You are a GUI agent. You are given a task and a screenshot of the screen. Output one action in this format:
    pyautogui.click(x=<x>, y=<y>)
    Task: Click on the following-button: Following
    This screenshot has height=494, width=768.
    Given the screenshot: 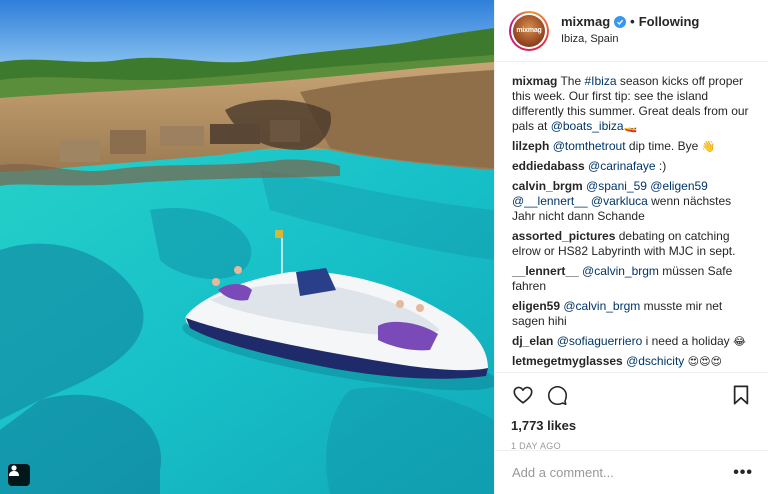 What is the action you would take?
    pyautogui.click(x=669, y=22)
    